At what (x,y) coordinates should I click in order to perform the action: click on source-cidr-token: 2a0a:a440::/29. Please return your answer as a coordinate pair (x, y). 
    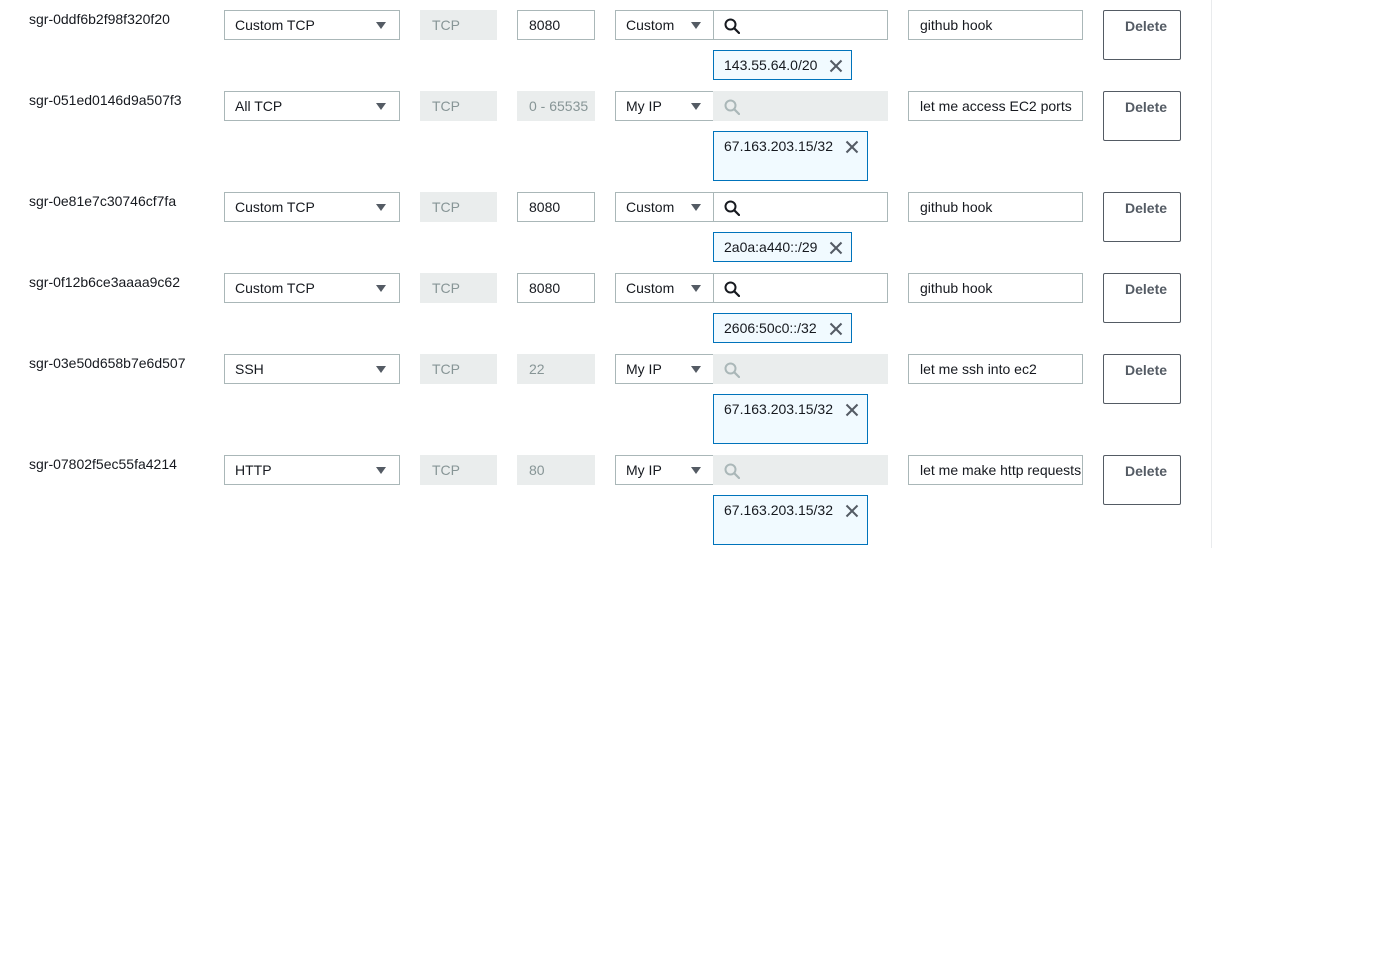
    Looking at the image, I should click on (783, 247).